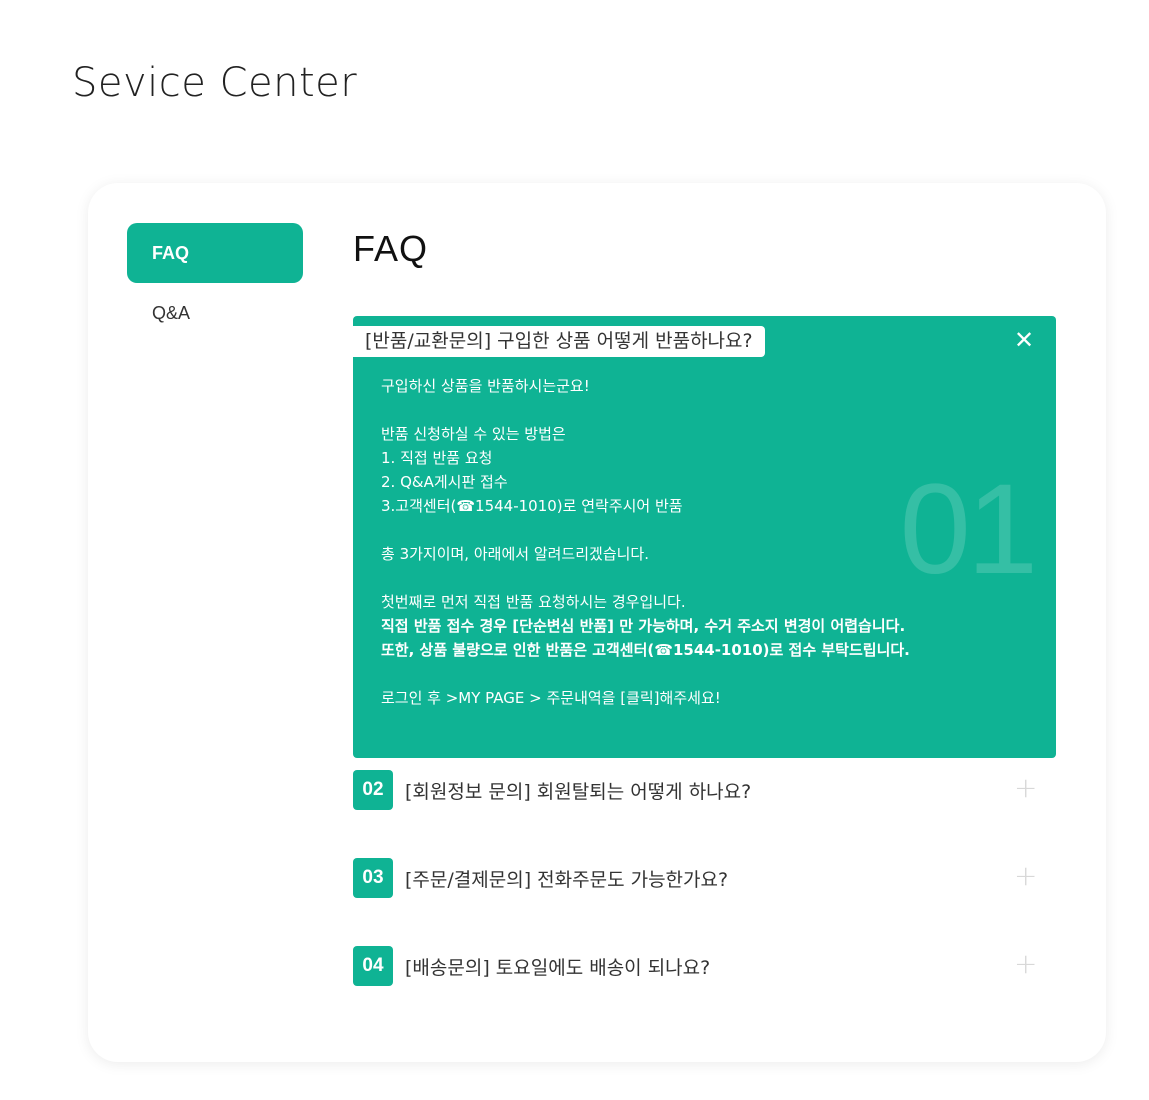  Describe the element at coordinates (373, 790) in the screenshot. I see `faq-number-badge: 02` at that location.